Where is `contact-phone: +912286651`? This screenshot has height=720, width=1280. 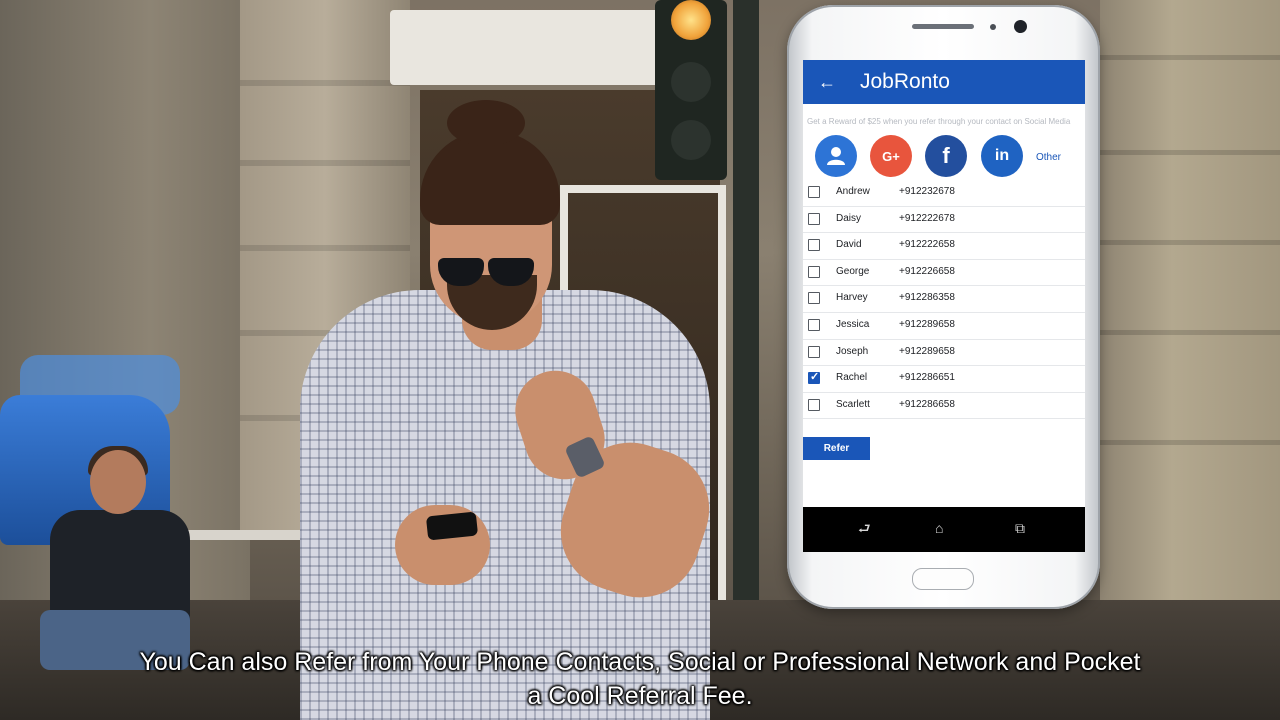
contact-phone: +912286651 is located at coordinates (927, 378).